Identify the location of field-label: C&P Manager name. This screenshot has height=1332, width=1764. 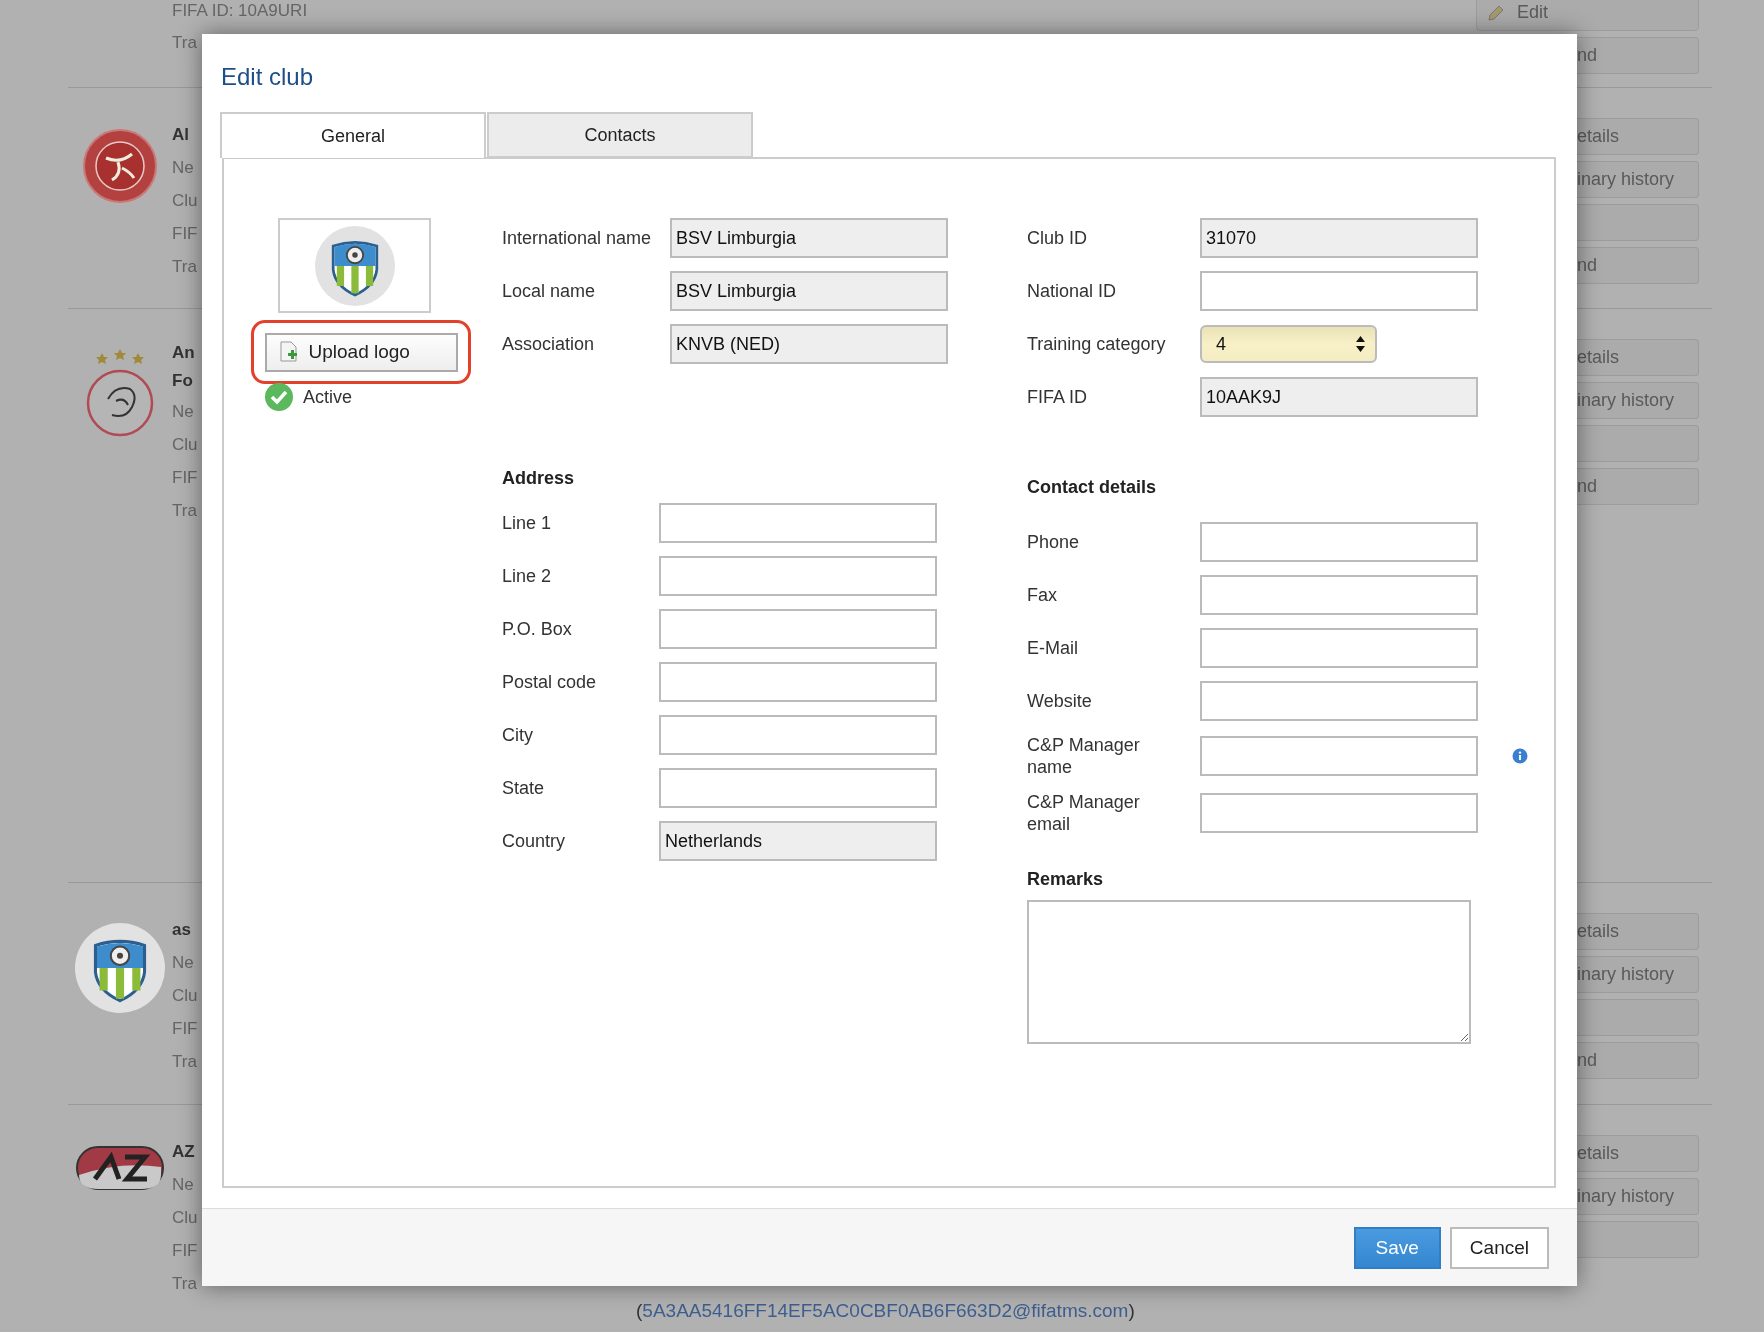
(1084, 756).